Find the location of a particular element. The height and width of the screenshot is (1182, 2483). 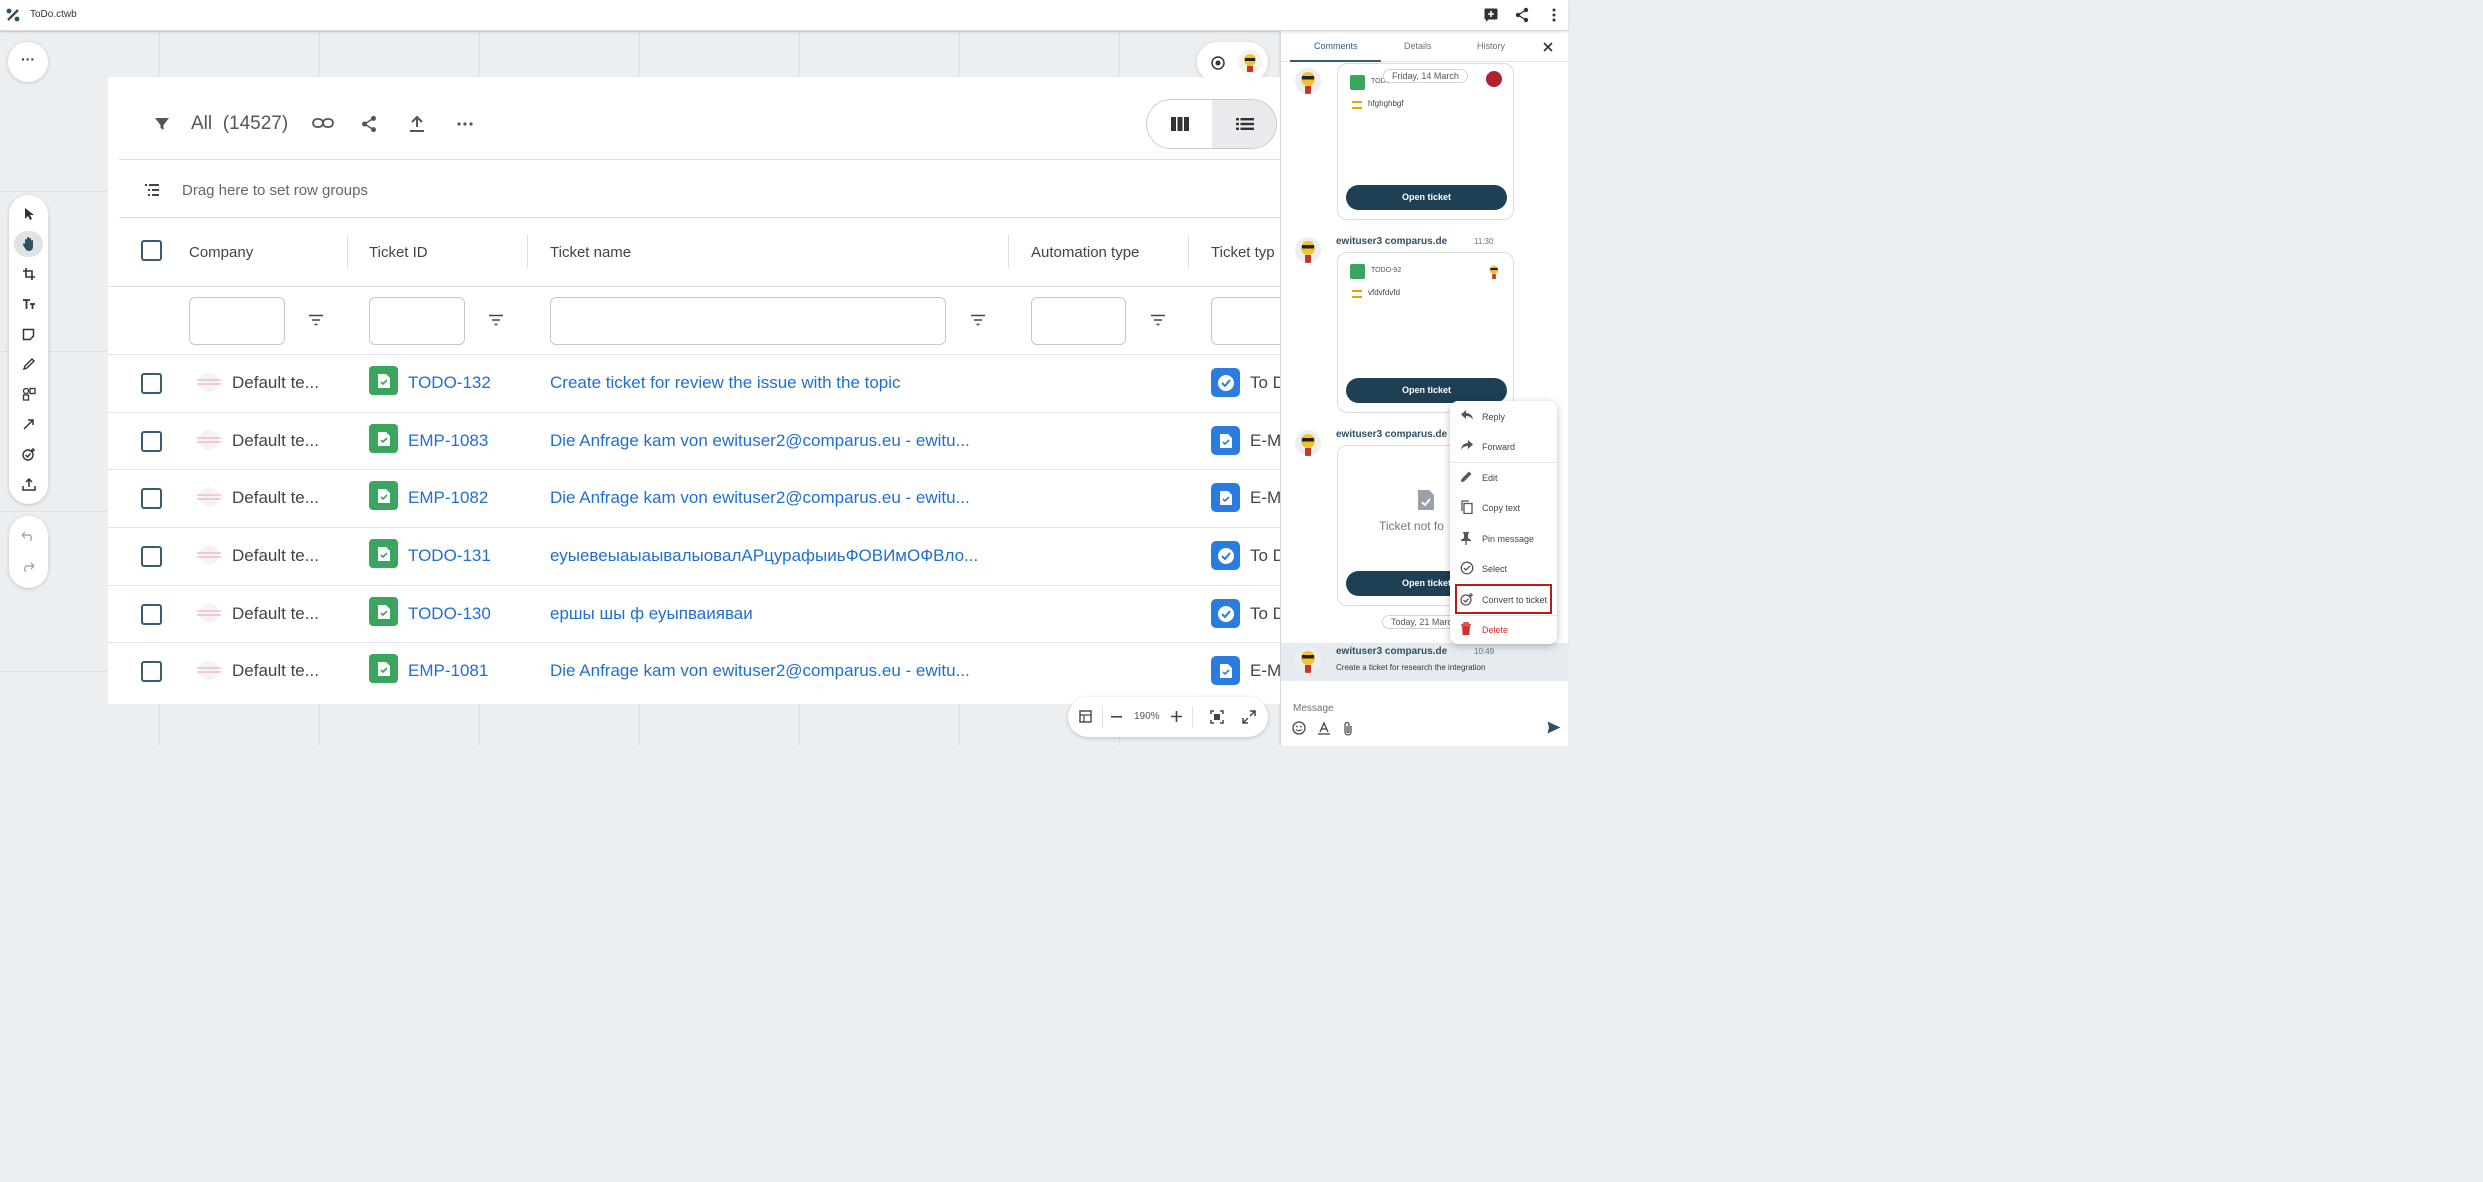

ticket-id-link: EMP-1083 is located at coordinates (448, 441).